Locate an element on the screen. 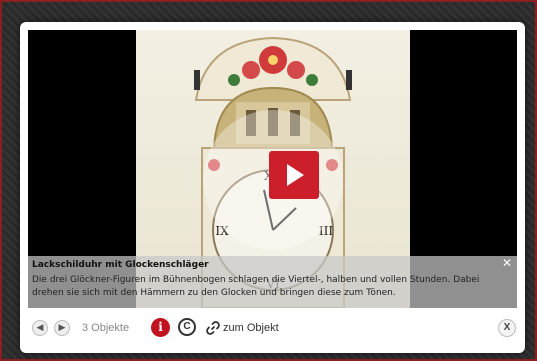  previous-button: ◀ is located at coordinates (40, 328).